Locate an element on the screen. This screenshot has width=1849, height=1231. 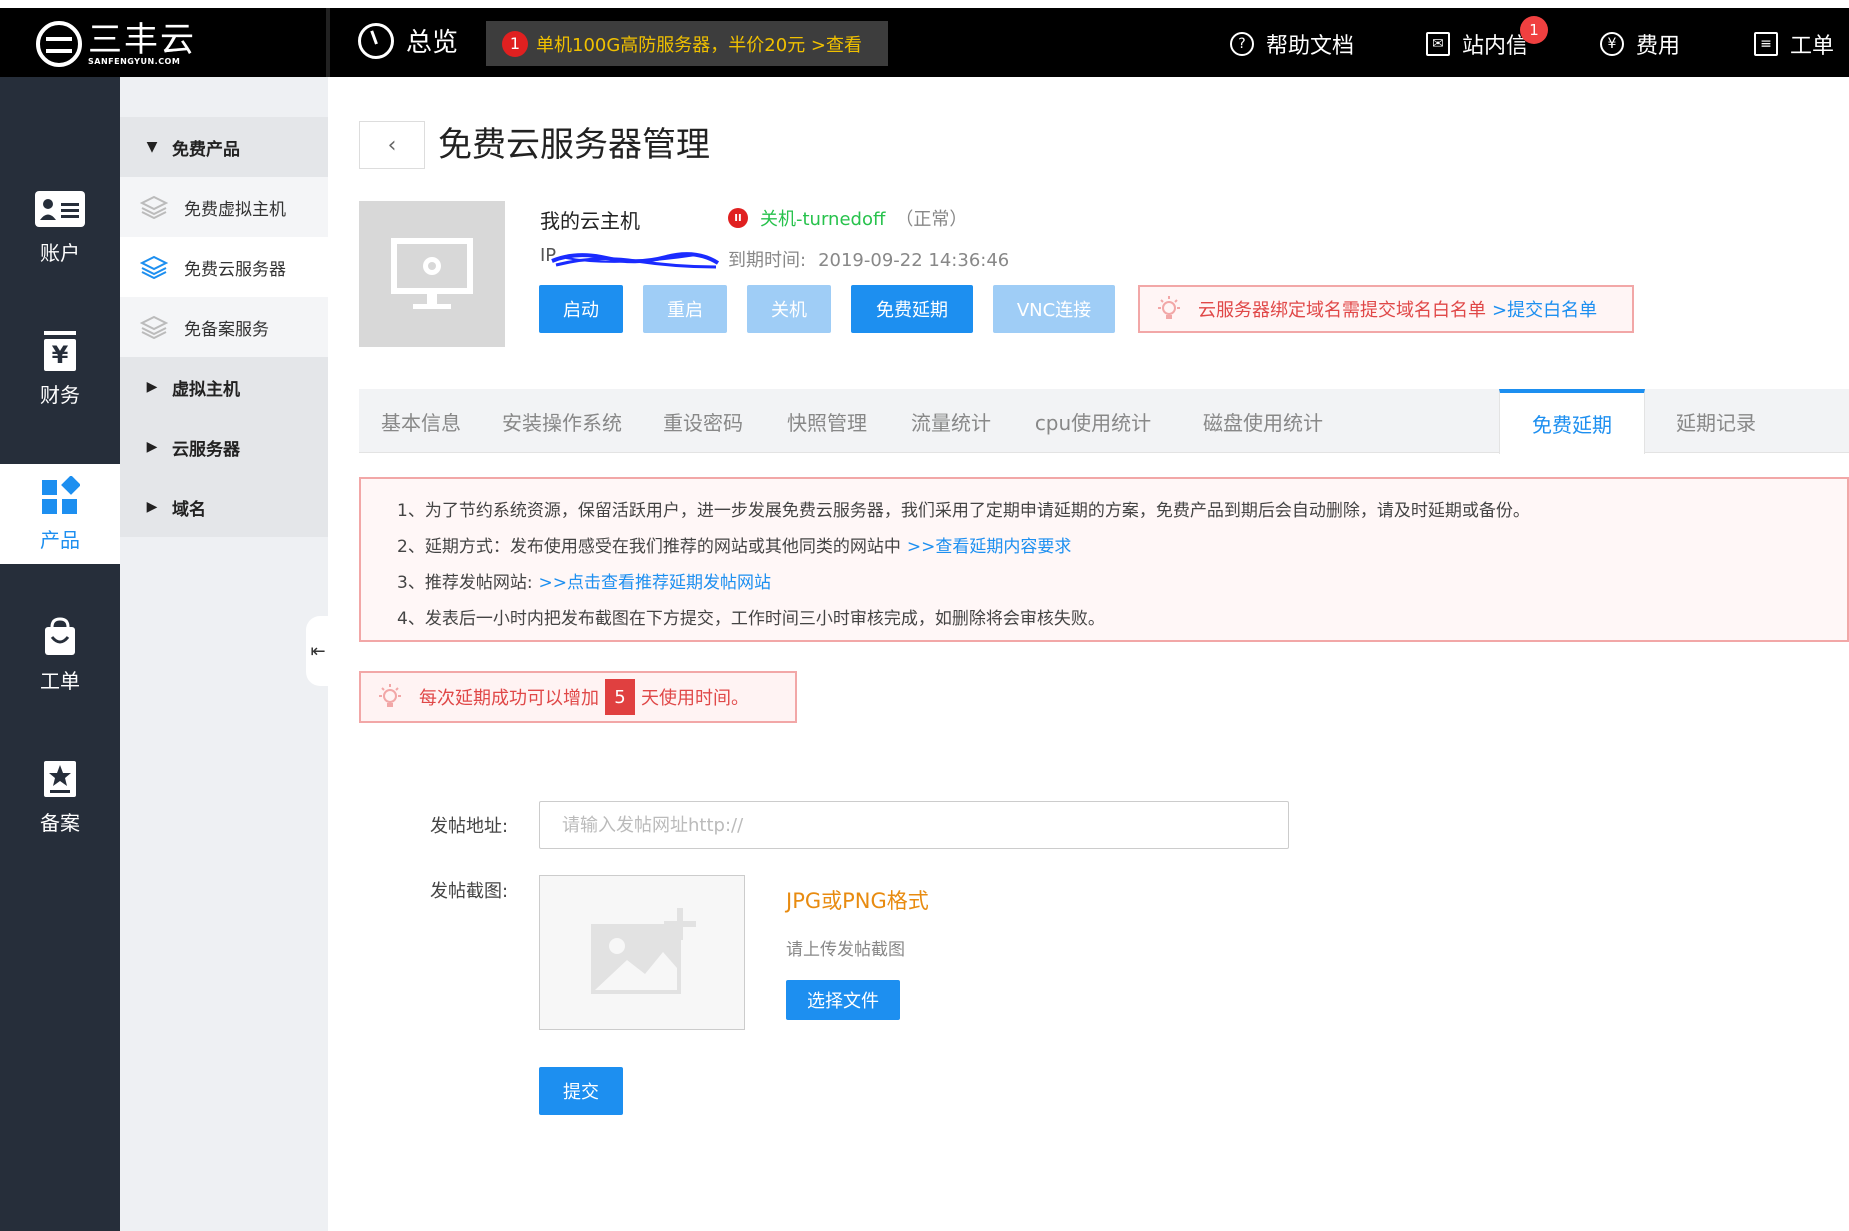
sidebar-item-free-cloud-server: 免费云服务器 is located at coordinates (224, 267).